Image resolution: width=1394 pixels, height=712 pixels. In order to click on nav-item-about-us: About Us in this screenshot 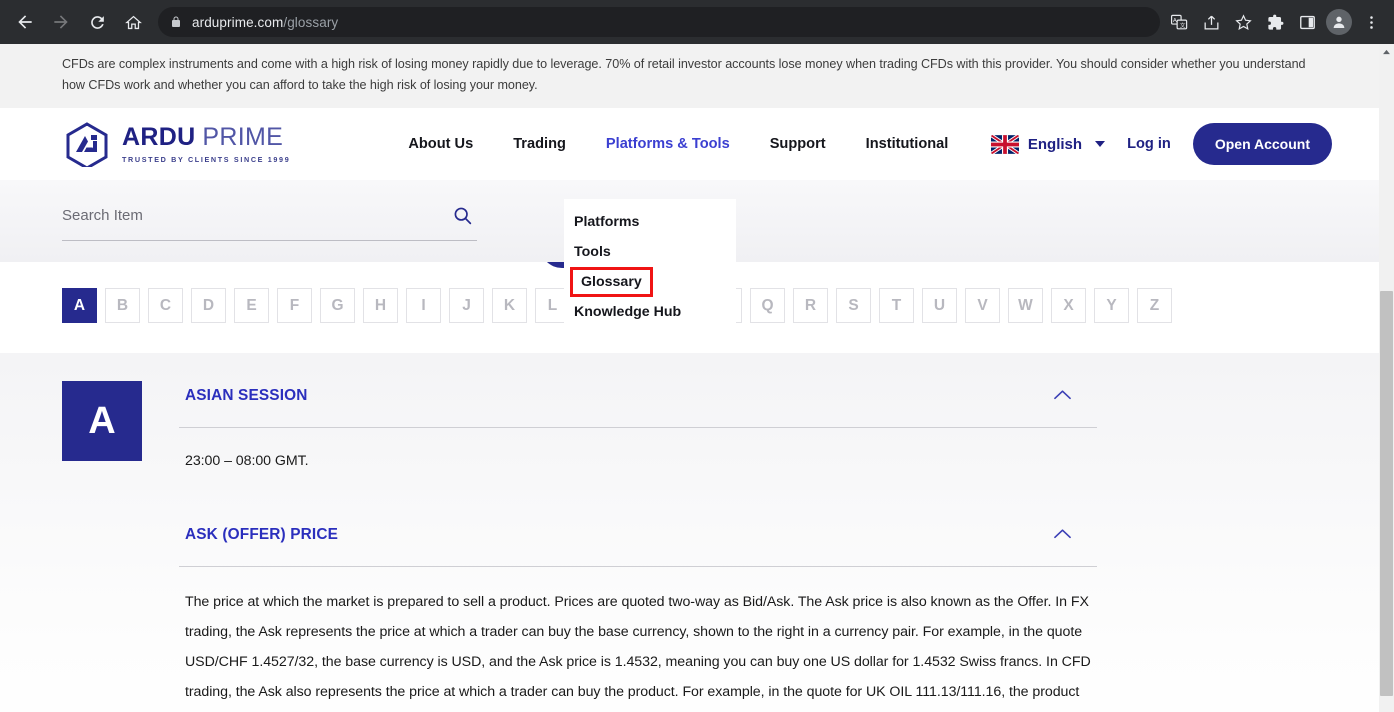, I will do `click(440, 144)`.